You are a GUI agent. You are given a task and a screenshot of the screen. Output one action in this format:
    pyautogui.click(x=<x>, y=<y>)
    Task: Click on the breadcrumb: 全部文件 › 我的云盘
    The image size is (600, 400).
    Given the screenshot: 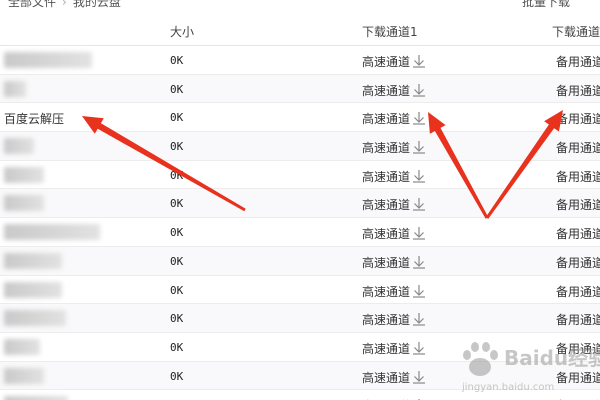 What is the action you would take?
    pyautogui.click(x=64, y=5)
    